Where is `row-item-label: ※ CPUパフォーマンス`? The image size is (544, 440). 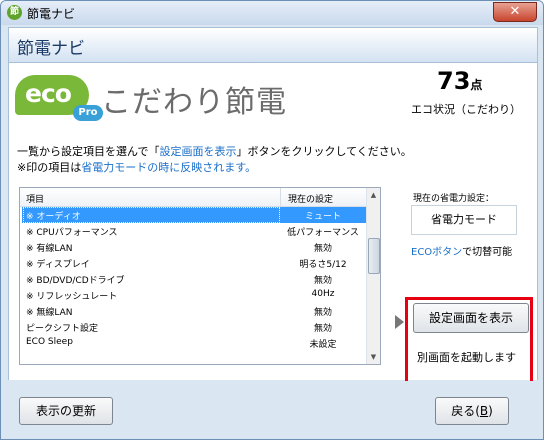 row-item-label: ※ CPUパフォーマンス is located at coordinates (72, 233).